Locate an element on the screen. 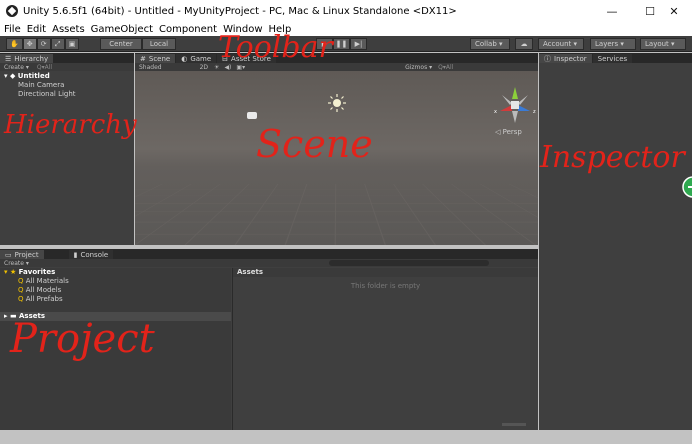 Image resolution: width=692 pixels, height=444 pixels. svg-text: x is located at coordinates (495, 112).